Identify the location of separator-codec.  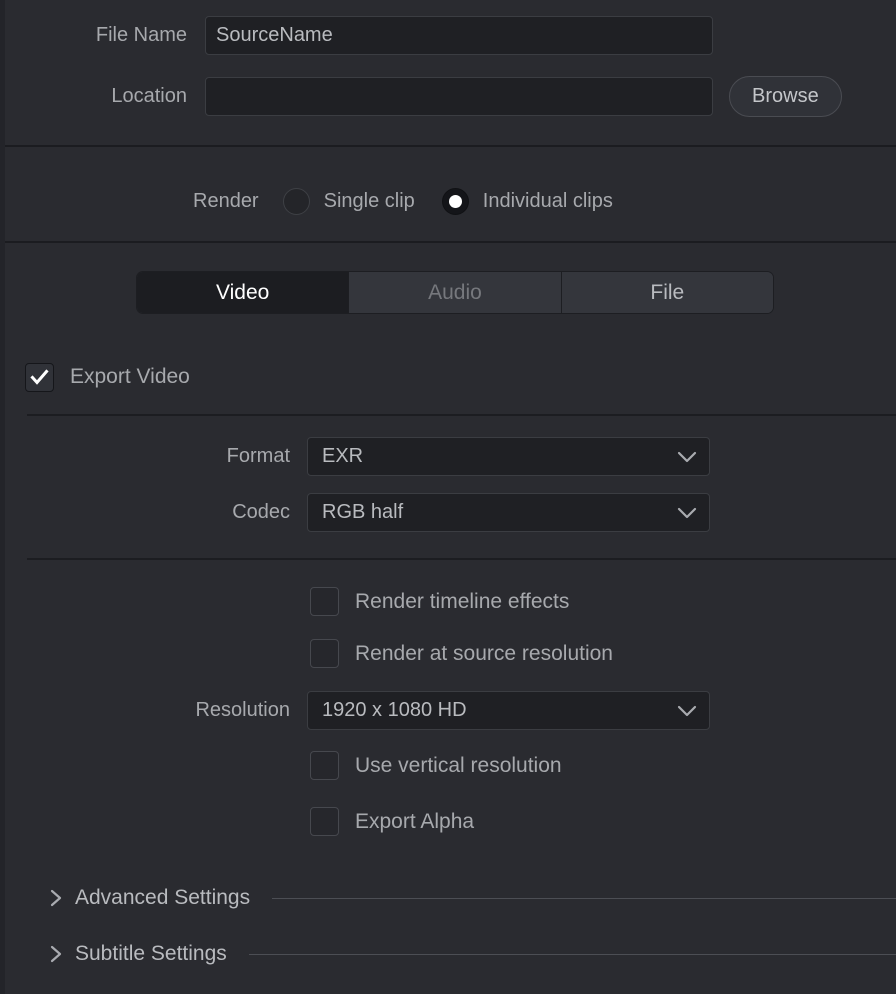
(461, 559).